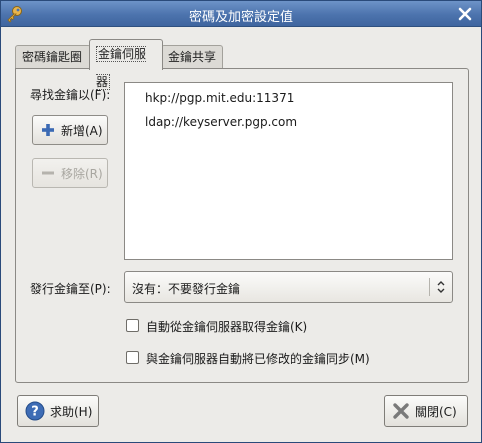  Describe the element at coordinates (436, 411) in the screenshot. I see `close-button-label: 關閉(C)` at that location.